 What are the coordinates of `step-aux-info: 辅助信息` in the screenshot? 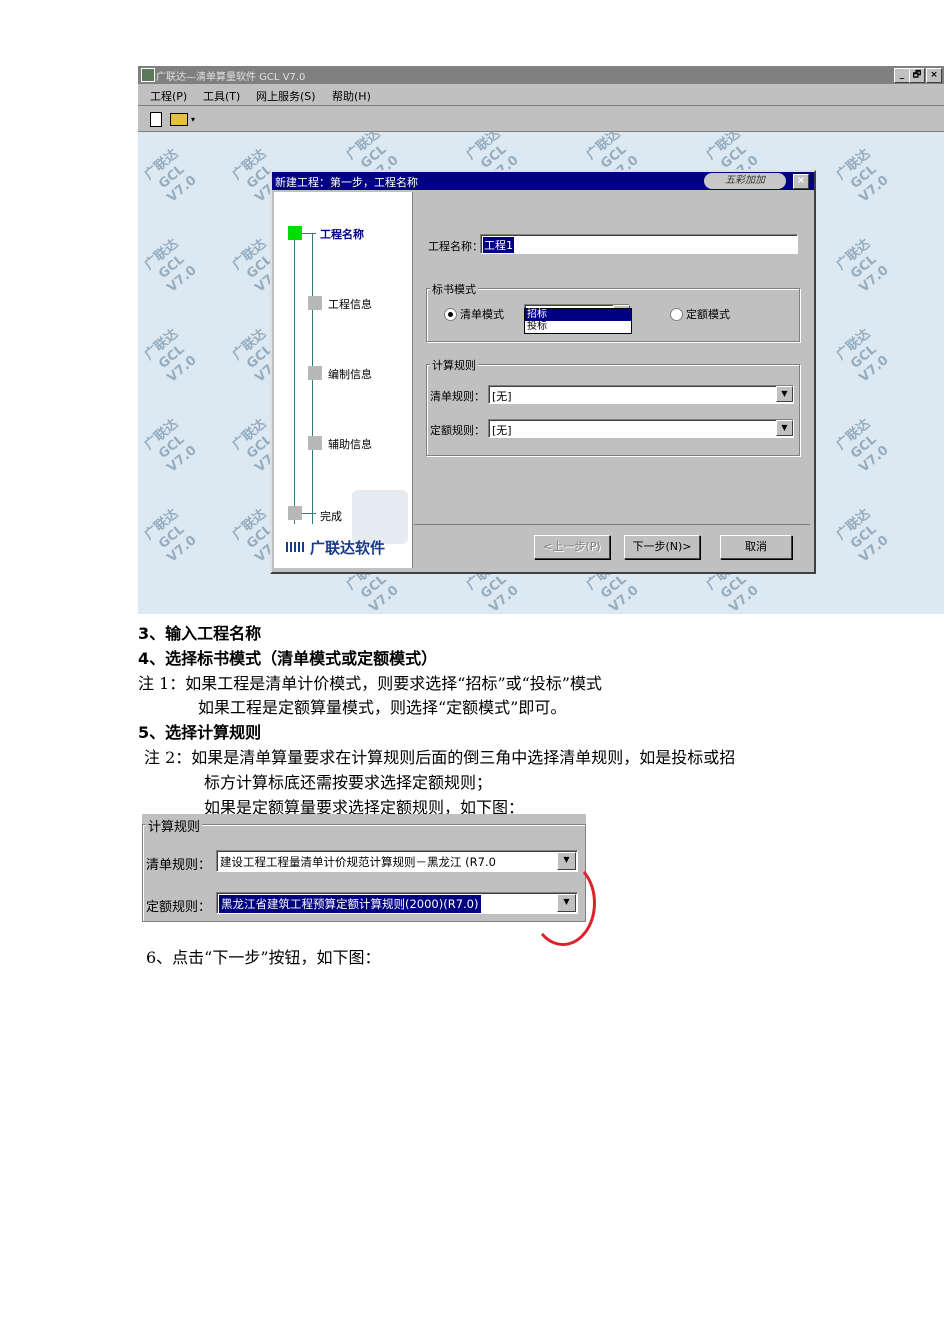 It's located at (350, 444).